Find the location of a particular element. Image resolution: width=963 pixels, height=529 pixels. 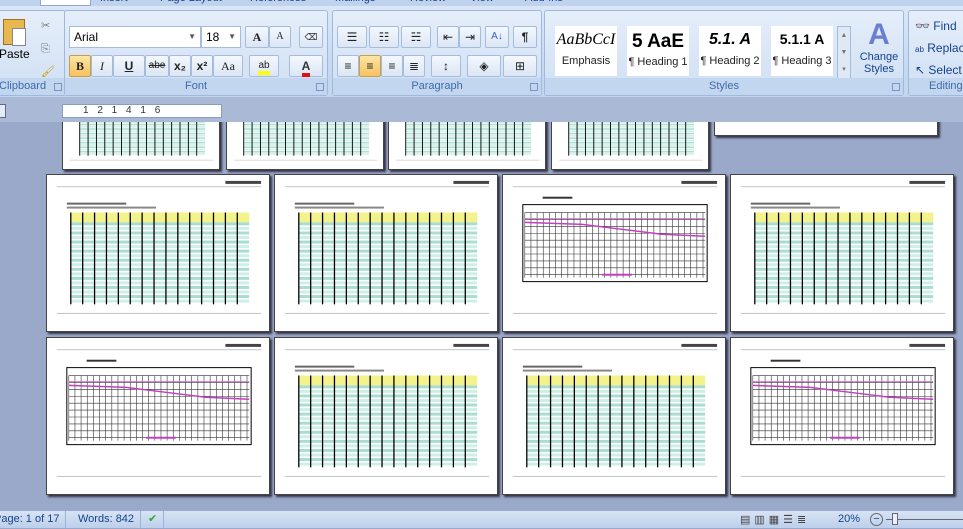

zoom-slider-thumb is located at coordinates (895, 519).